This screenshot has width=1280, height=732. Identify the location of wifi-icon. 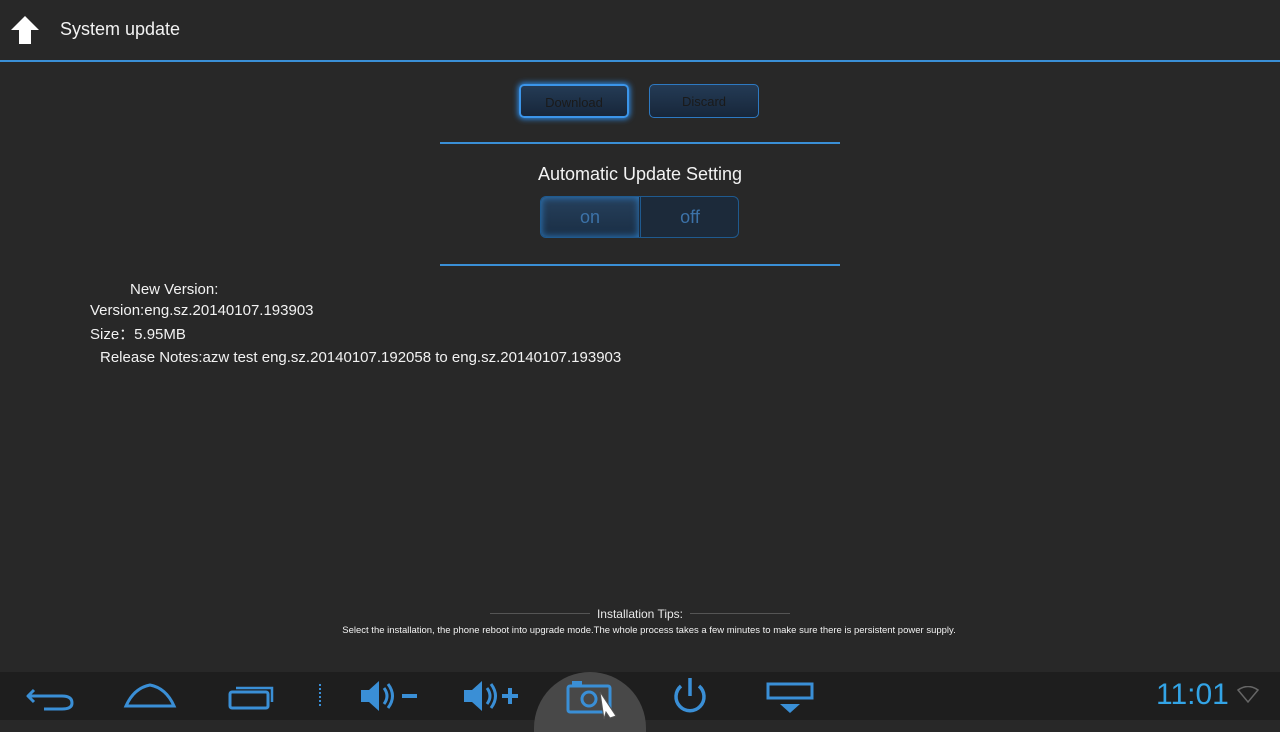
(1248, 695).